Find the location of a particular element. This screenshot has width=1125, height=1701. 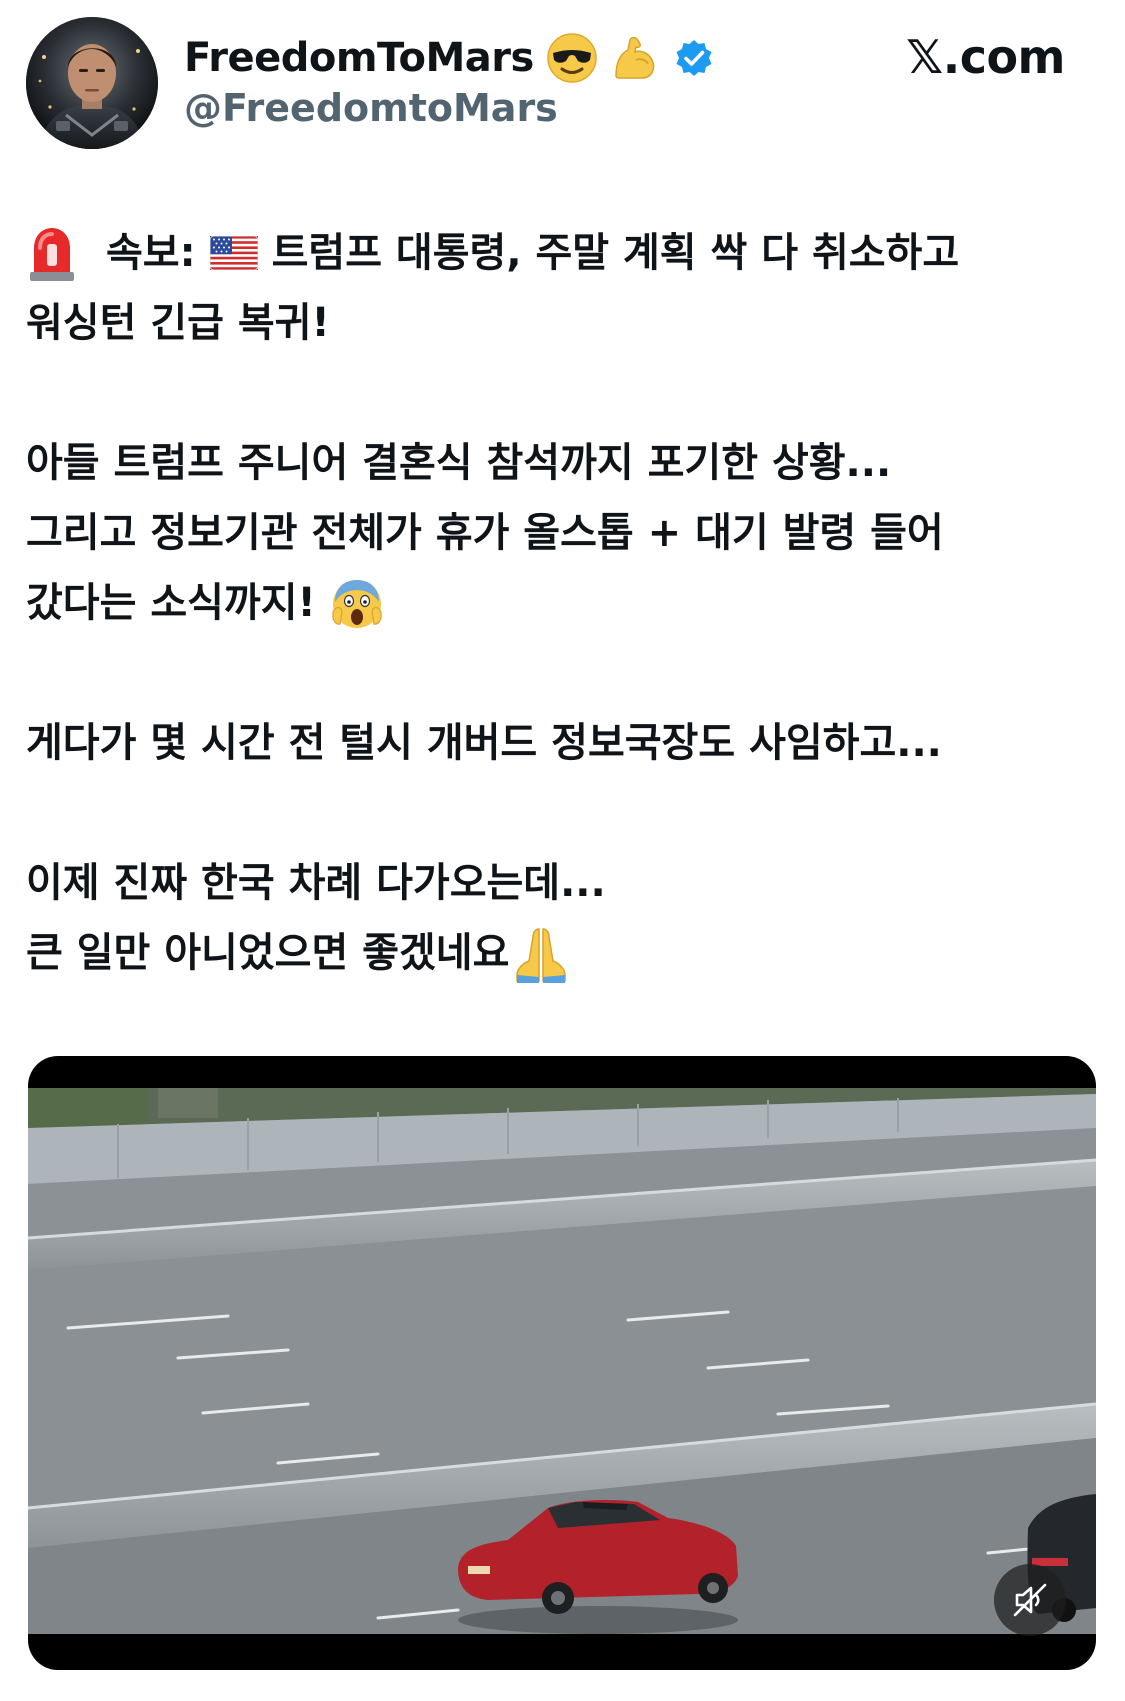

avatar is located at coordinates (92, 83).